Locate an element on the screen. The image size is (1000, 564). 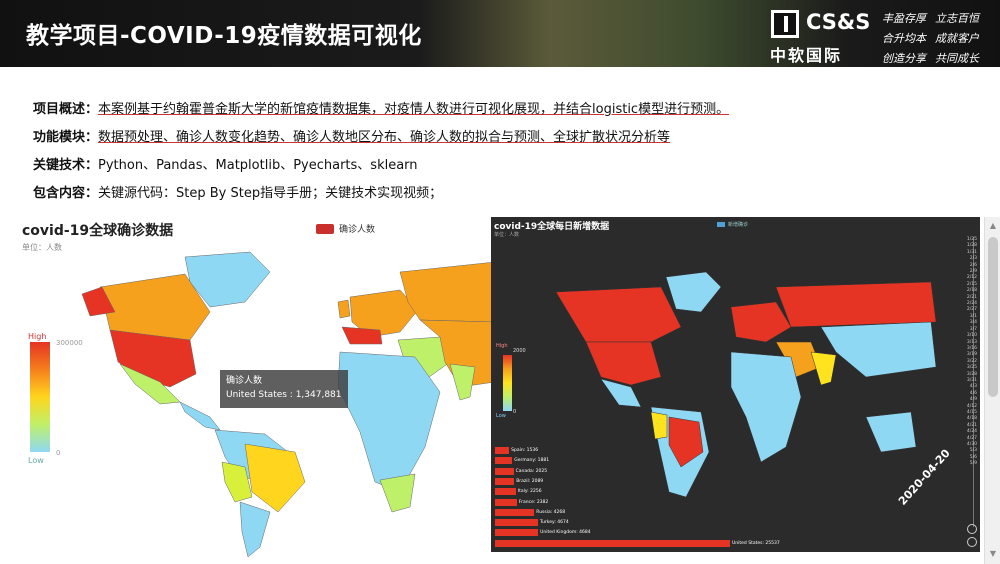
bar-canada is located at coordinates (504, 471).